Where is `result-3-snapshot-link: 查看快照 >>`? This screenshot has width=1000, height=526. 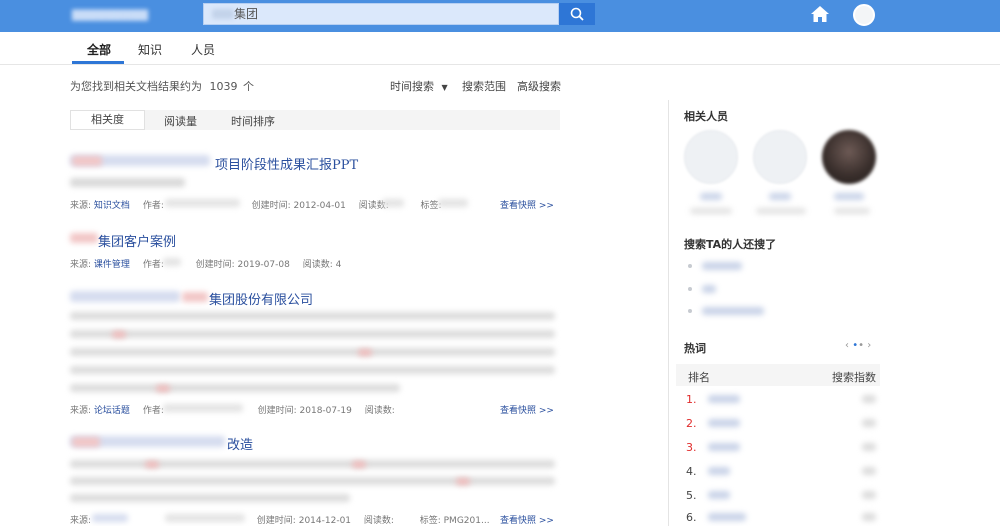 result-3-snapshot-link: 查看快照 >> is located at coordinates (527, 409).